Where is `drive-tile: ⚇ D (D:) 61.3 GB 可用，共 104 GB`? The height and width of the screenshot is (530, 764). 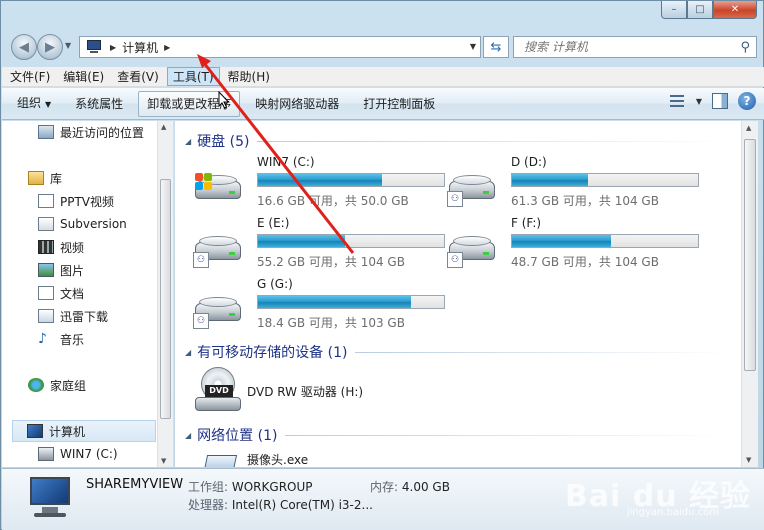
drive-tile: ⚇ D (D:) 61.3 GB 可用，共 104 GB is located at coordinates (570, 183).